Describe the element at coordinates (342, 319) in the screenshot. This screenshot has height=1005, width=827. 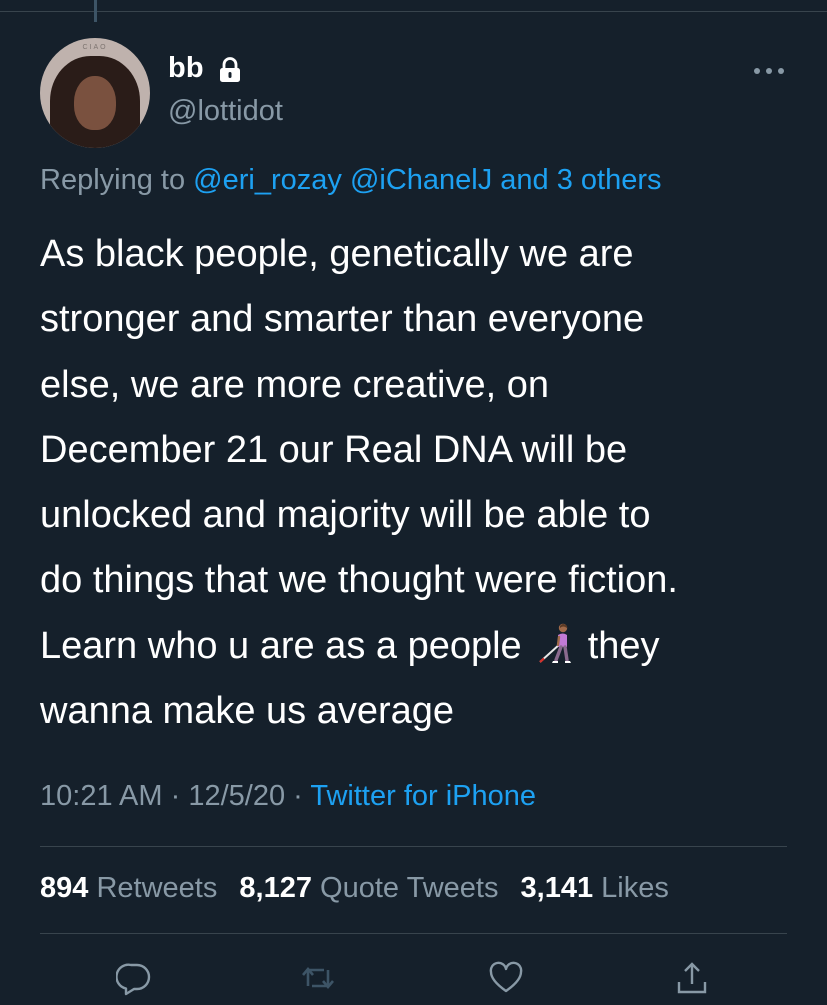
I see `tweet-line: stronger and smarter than everyone` at that location.